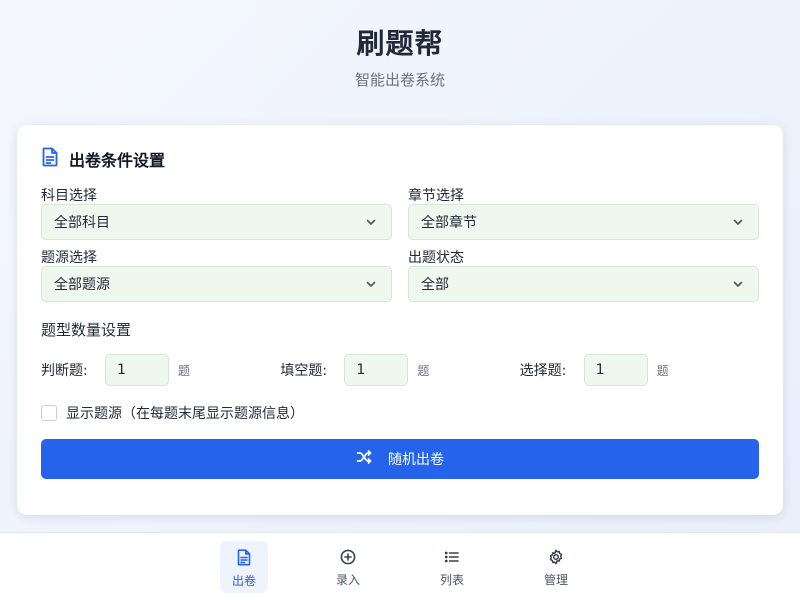 This screenshot has height=600, width=800. Describe the element at coordinates (304, 371) in the screenshot. I see `fill-blank-label: 填空题:` at that location.